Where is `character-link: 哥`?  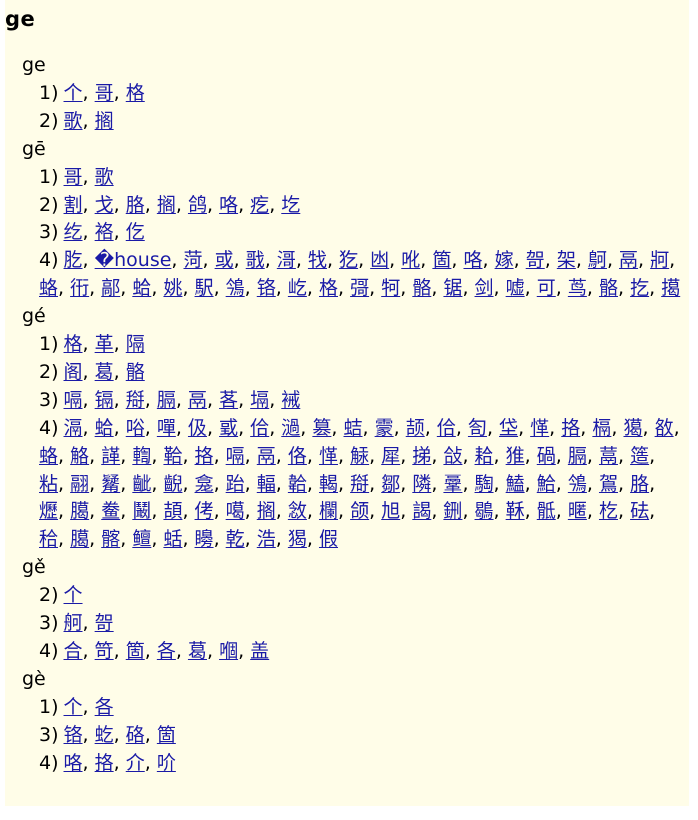
character-link: 哥 is located at coordinates (104, 93).